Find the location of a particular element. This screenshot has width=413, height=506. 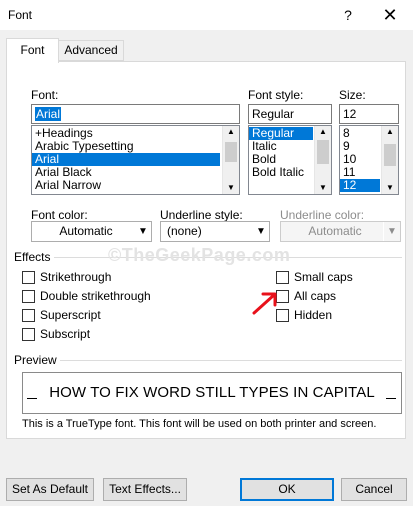

preview-label: Preview is located at coordinates (35, 360).